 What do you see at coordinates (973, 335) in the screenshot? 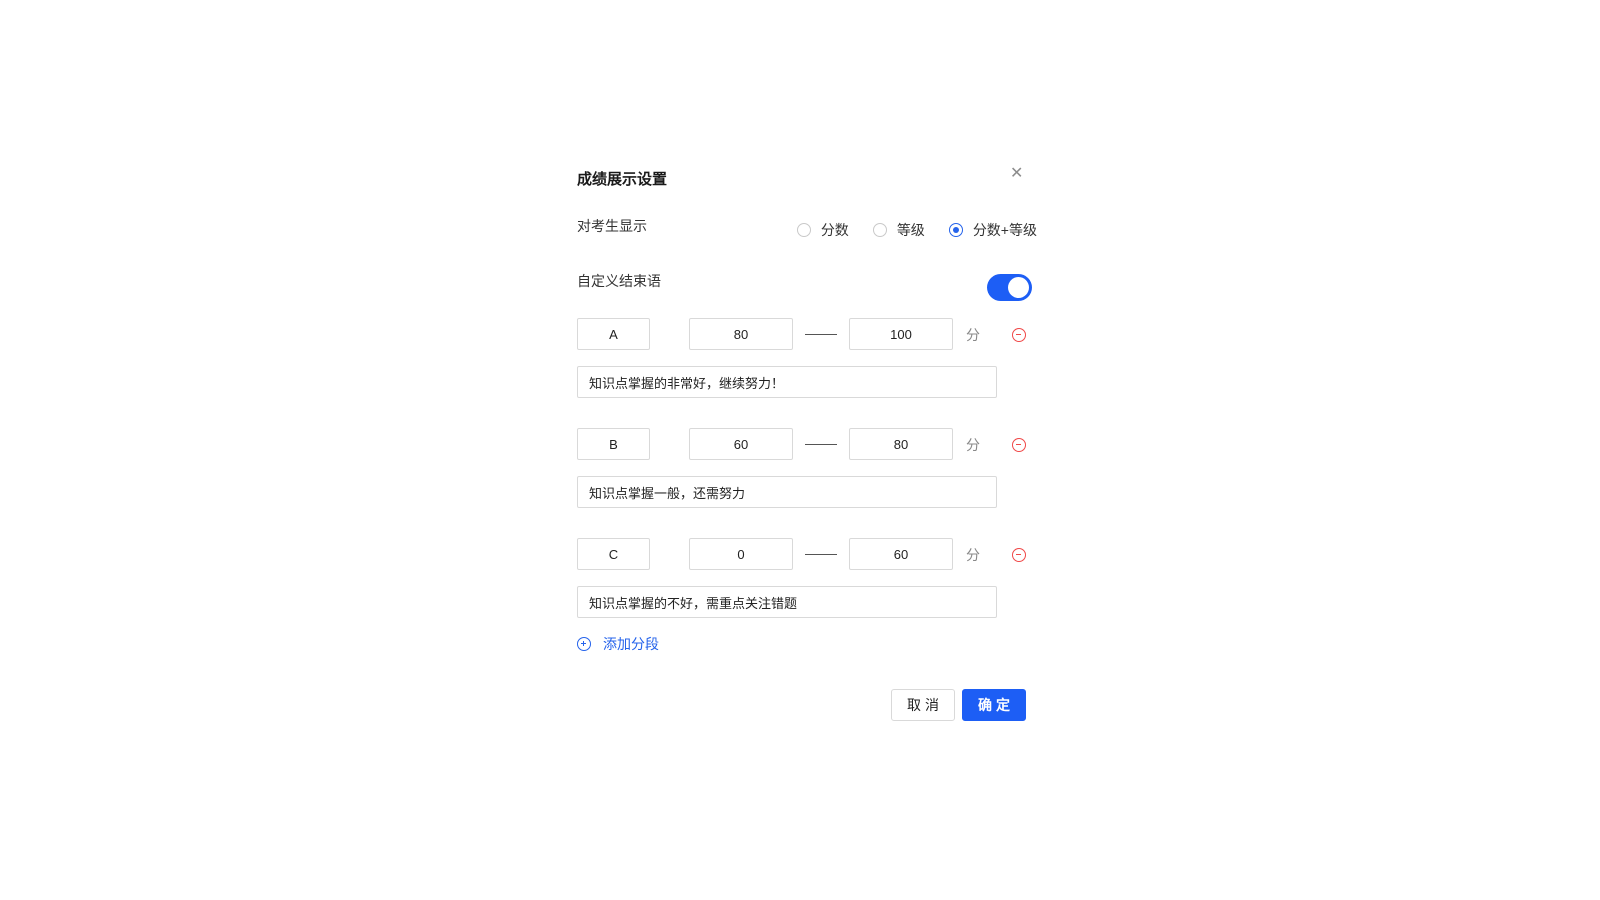
I see `unit-label-a: 分` at bounding box center [973, 335].